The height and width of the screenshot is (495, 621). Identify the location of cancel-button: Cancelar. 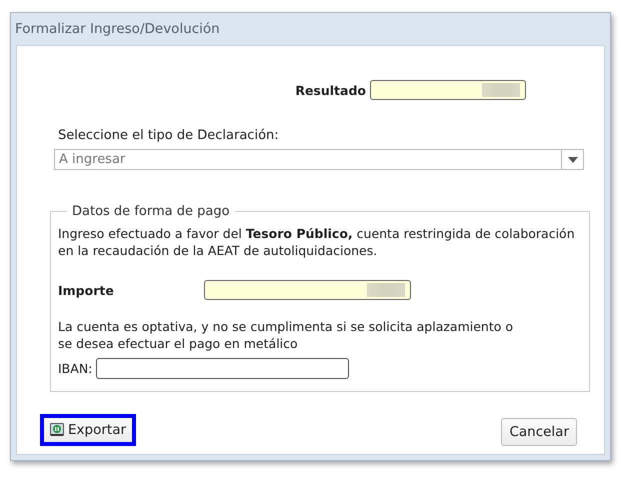
(539, 432).